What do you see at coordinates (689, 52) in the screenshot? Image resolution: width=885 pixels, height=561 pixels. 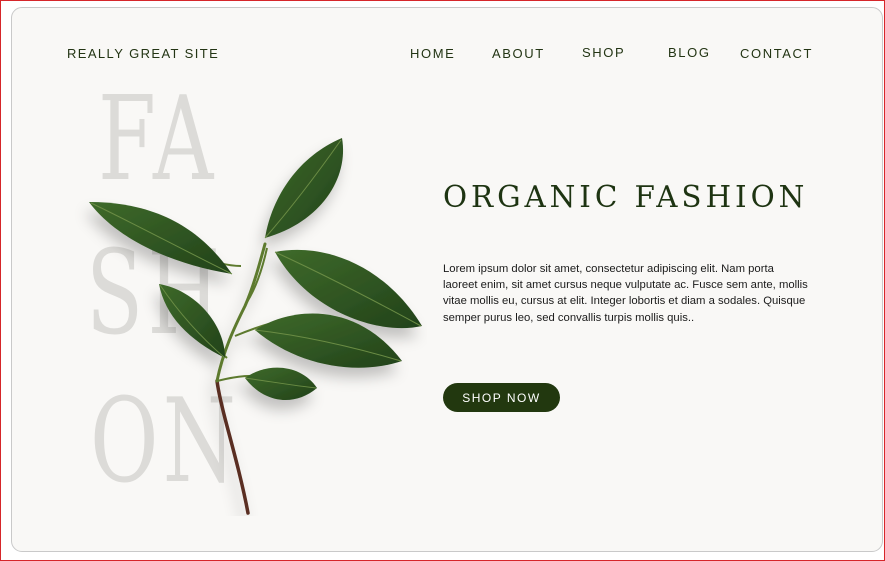 I see `nav-blog: BLOG` at bounding box center [689, 52].